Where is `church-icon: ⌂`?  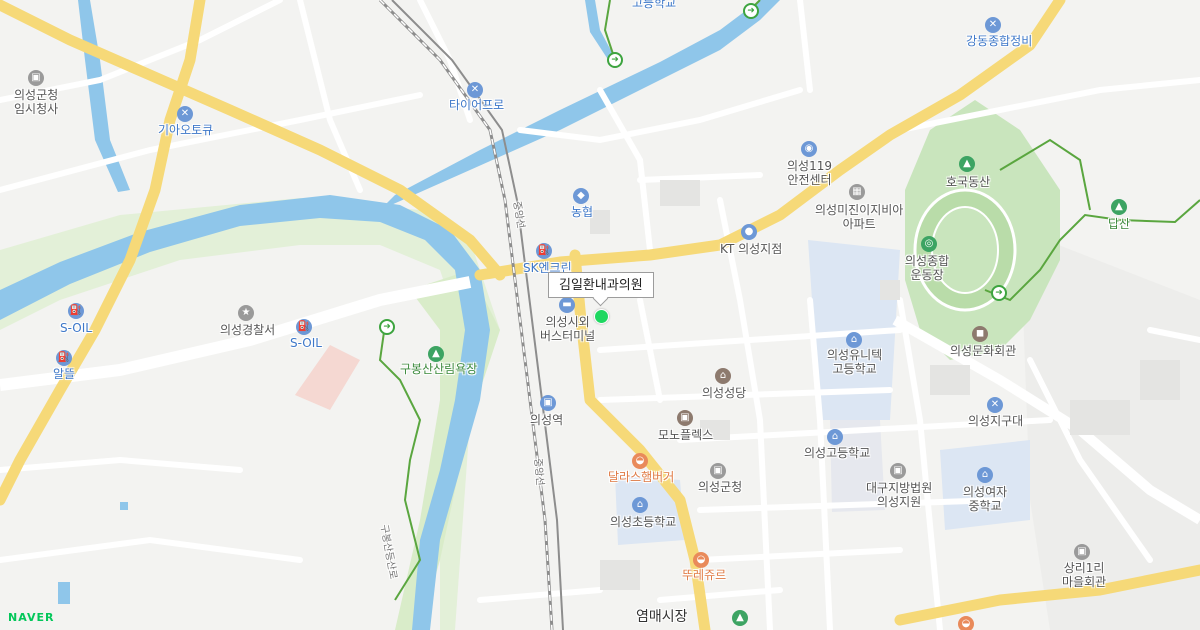
church-icon: ⌂ is located at coordinates (723, 376).